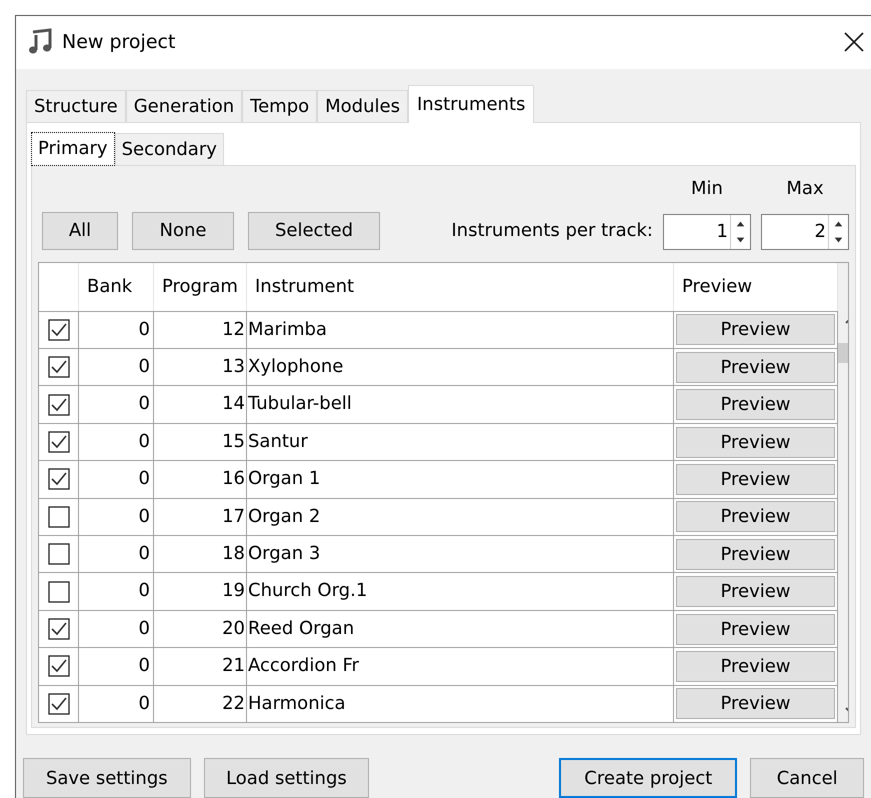 The width and height of the screenshot is (871, 798). Describe the element at coordinates (200, 704) in the screenshot. I see `table-cell: 22` at that location.